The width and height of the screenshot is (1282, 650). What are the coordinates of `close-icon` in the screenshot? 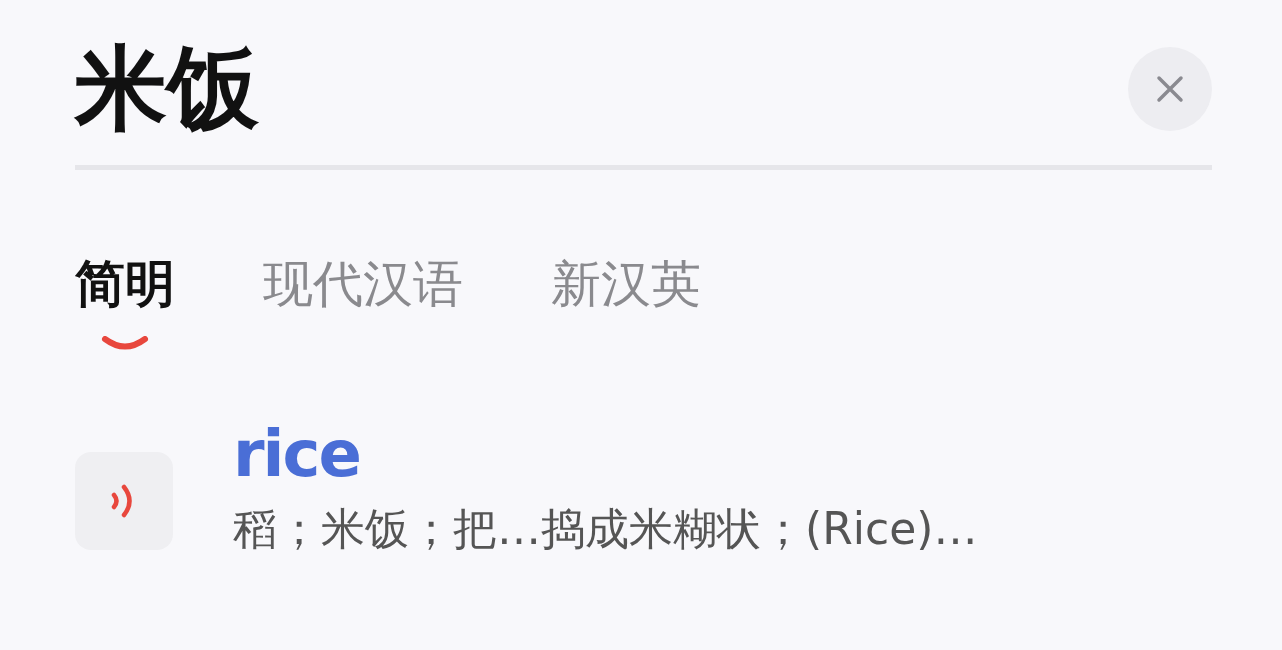 It's located at (1170, 88).